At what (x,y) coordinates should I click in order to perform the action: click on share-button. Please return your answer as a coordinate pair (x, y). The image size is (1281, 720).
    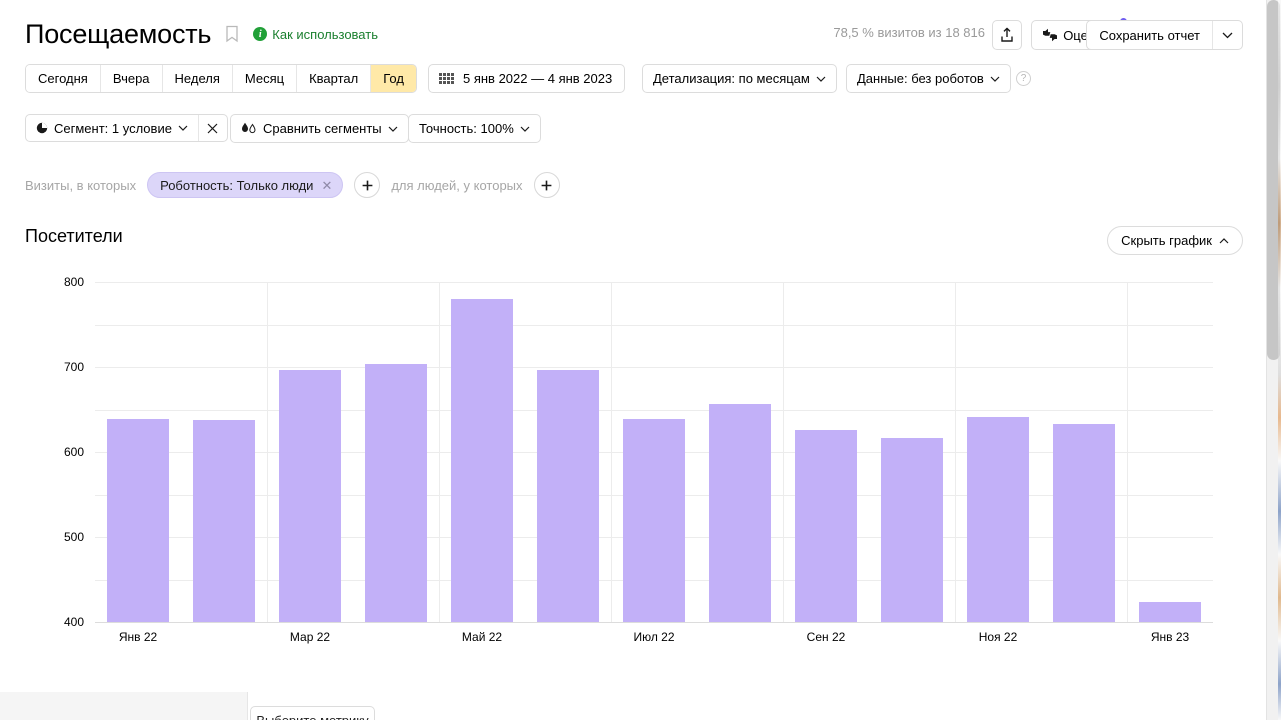
    Looking at the image, I should click on (1007, 35).